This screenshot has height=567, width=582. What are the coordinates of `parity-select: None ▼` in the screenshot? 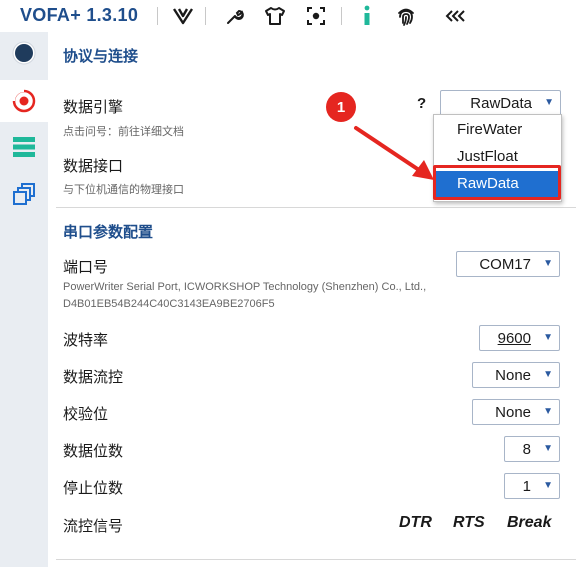 It's located at (516, 412).